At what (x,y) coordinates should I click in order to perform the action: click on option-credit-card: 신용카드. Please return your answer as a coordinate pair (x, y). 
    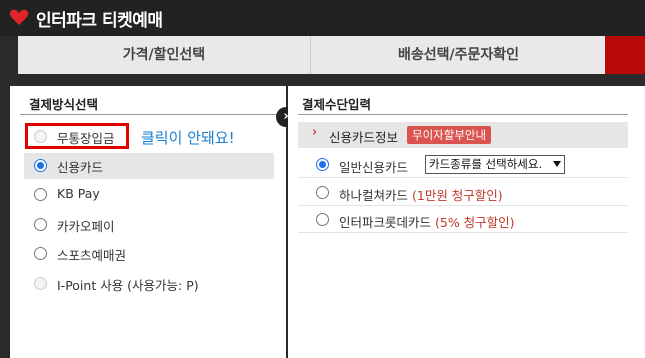
    Looking at the image, I should click on (149, 166).